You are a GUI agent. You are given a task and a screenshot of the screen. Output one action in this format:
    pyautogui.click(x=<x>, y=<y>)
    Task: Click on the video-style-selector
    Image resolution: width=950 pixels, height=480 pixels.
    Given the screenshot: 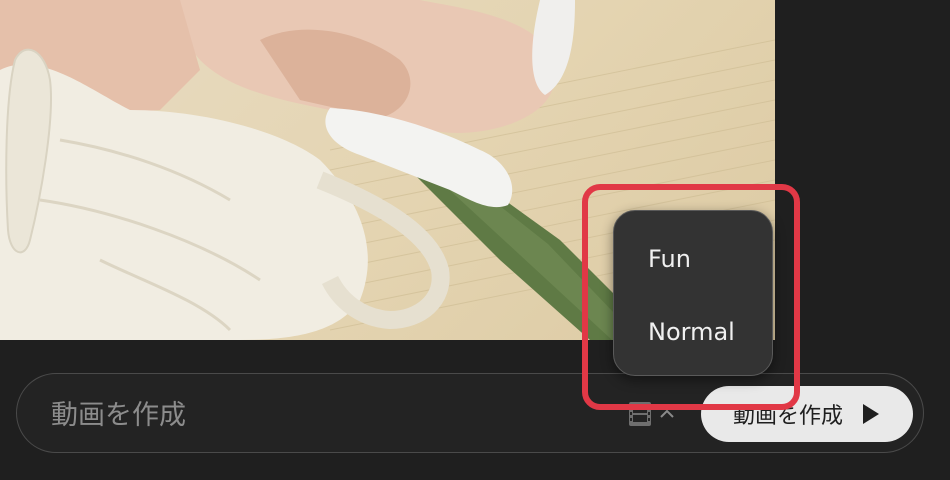 What is the action you would take?
    pyautogui.click(x=654, y=414)
    